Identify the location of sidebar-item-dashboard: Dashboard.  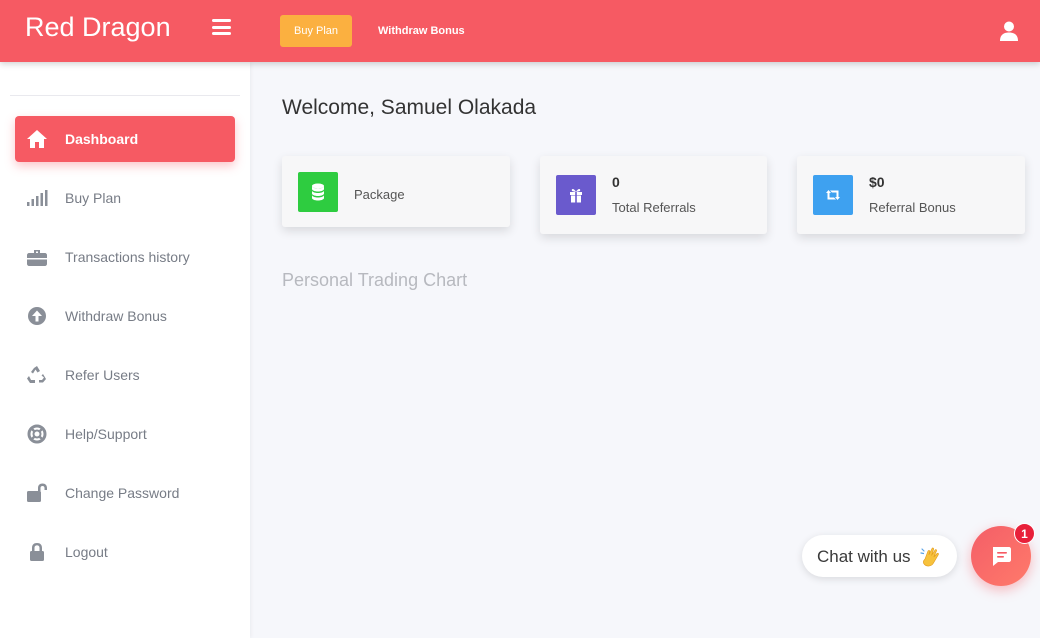
(125, 139).